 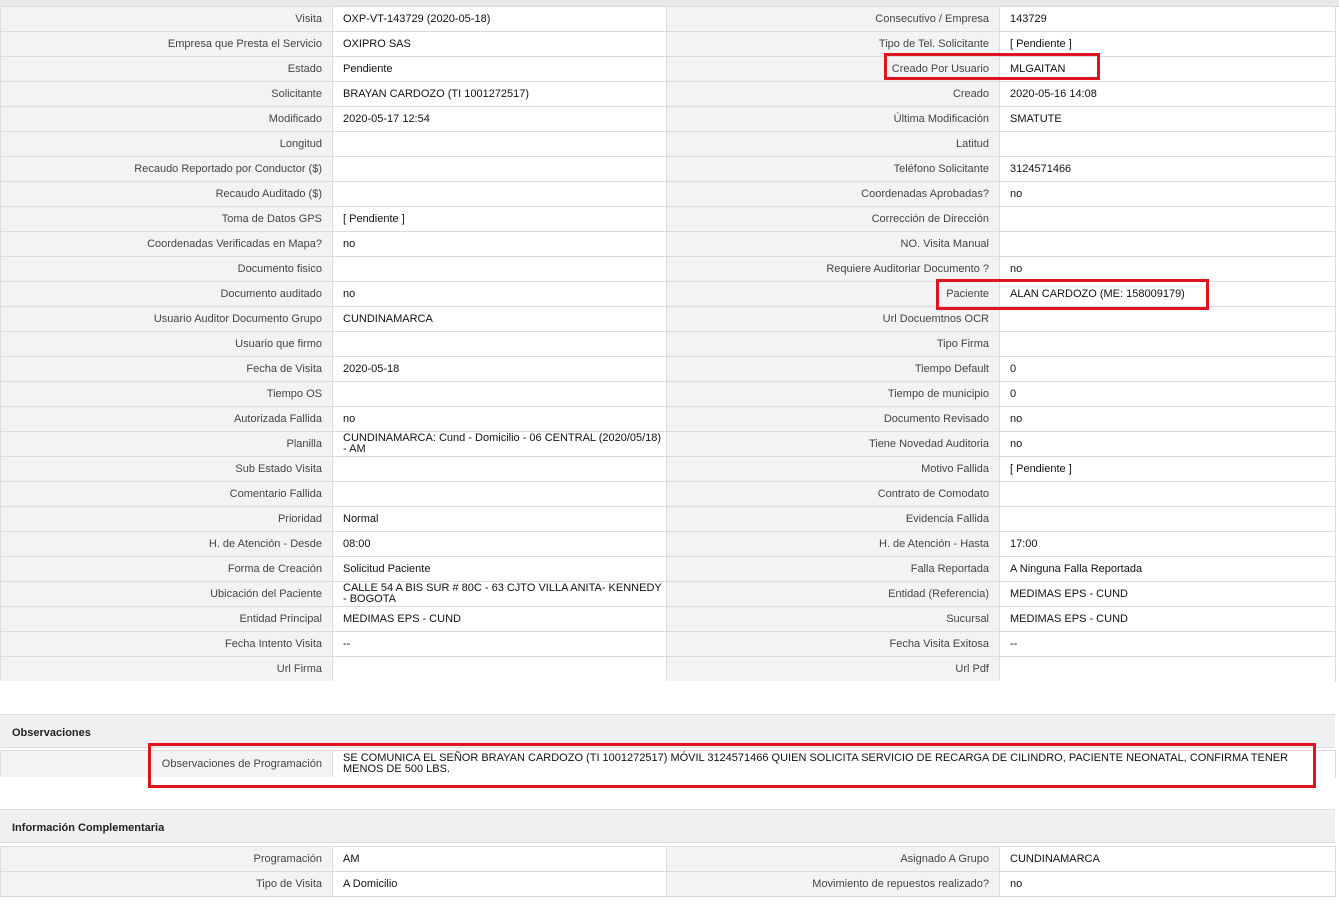 What do you see at coordinates (166, 294) in the screenshot?
I see `documento-auditado-label: Documento auditado` at bounding box center [166, 294].